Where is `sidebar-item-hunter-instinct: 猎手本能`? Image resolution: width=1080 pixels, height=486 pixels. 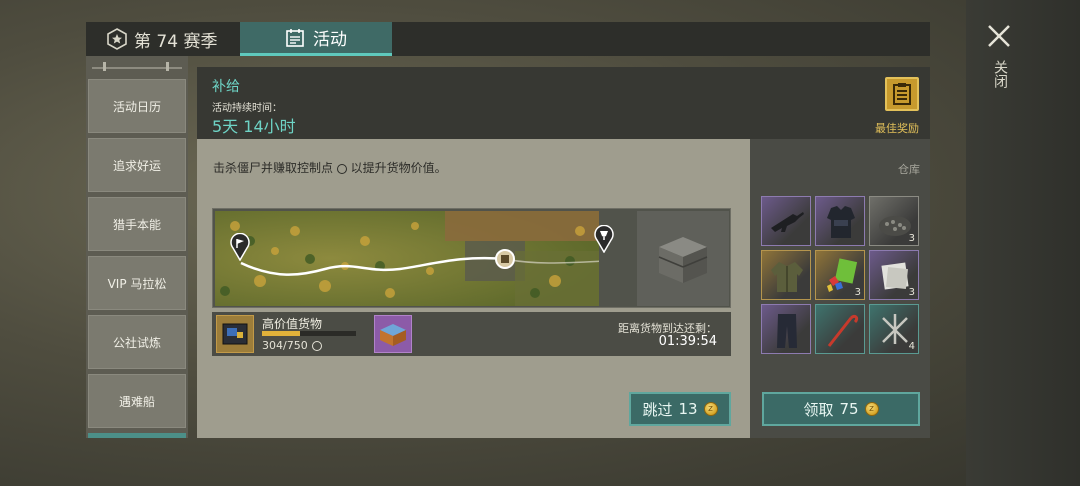 sidebar-item-hunter-instinct: 猎手本能 is located at coordinates (137, 224).